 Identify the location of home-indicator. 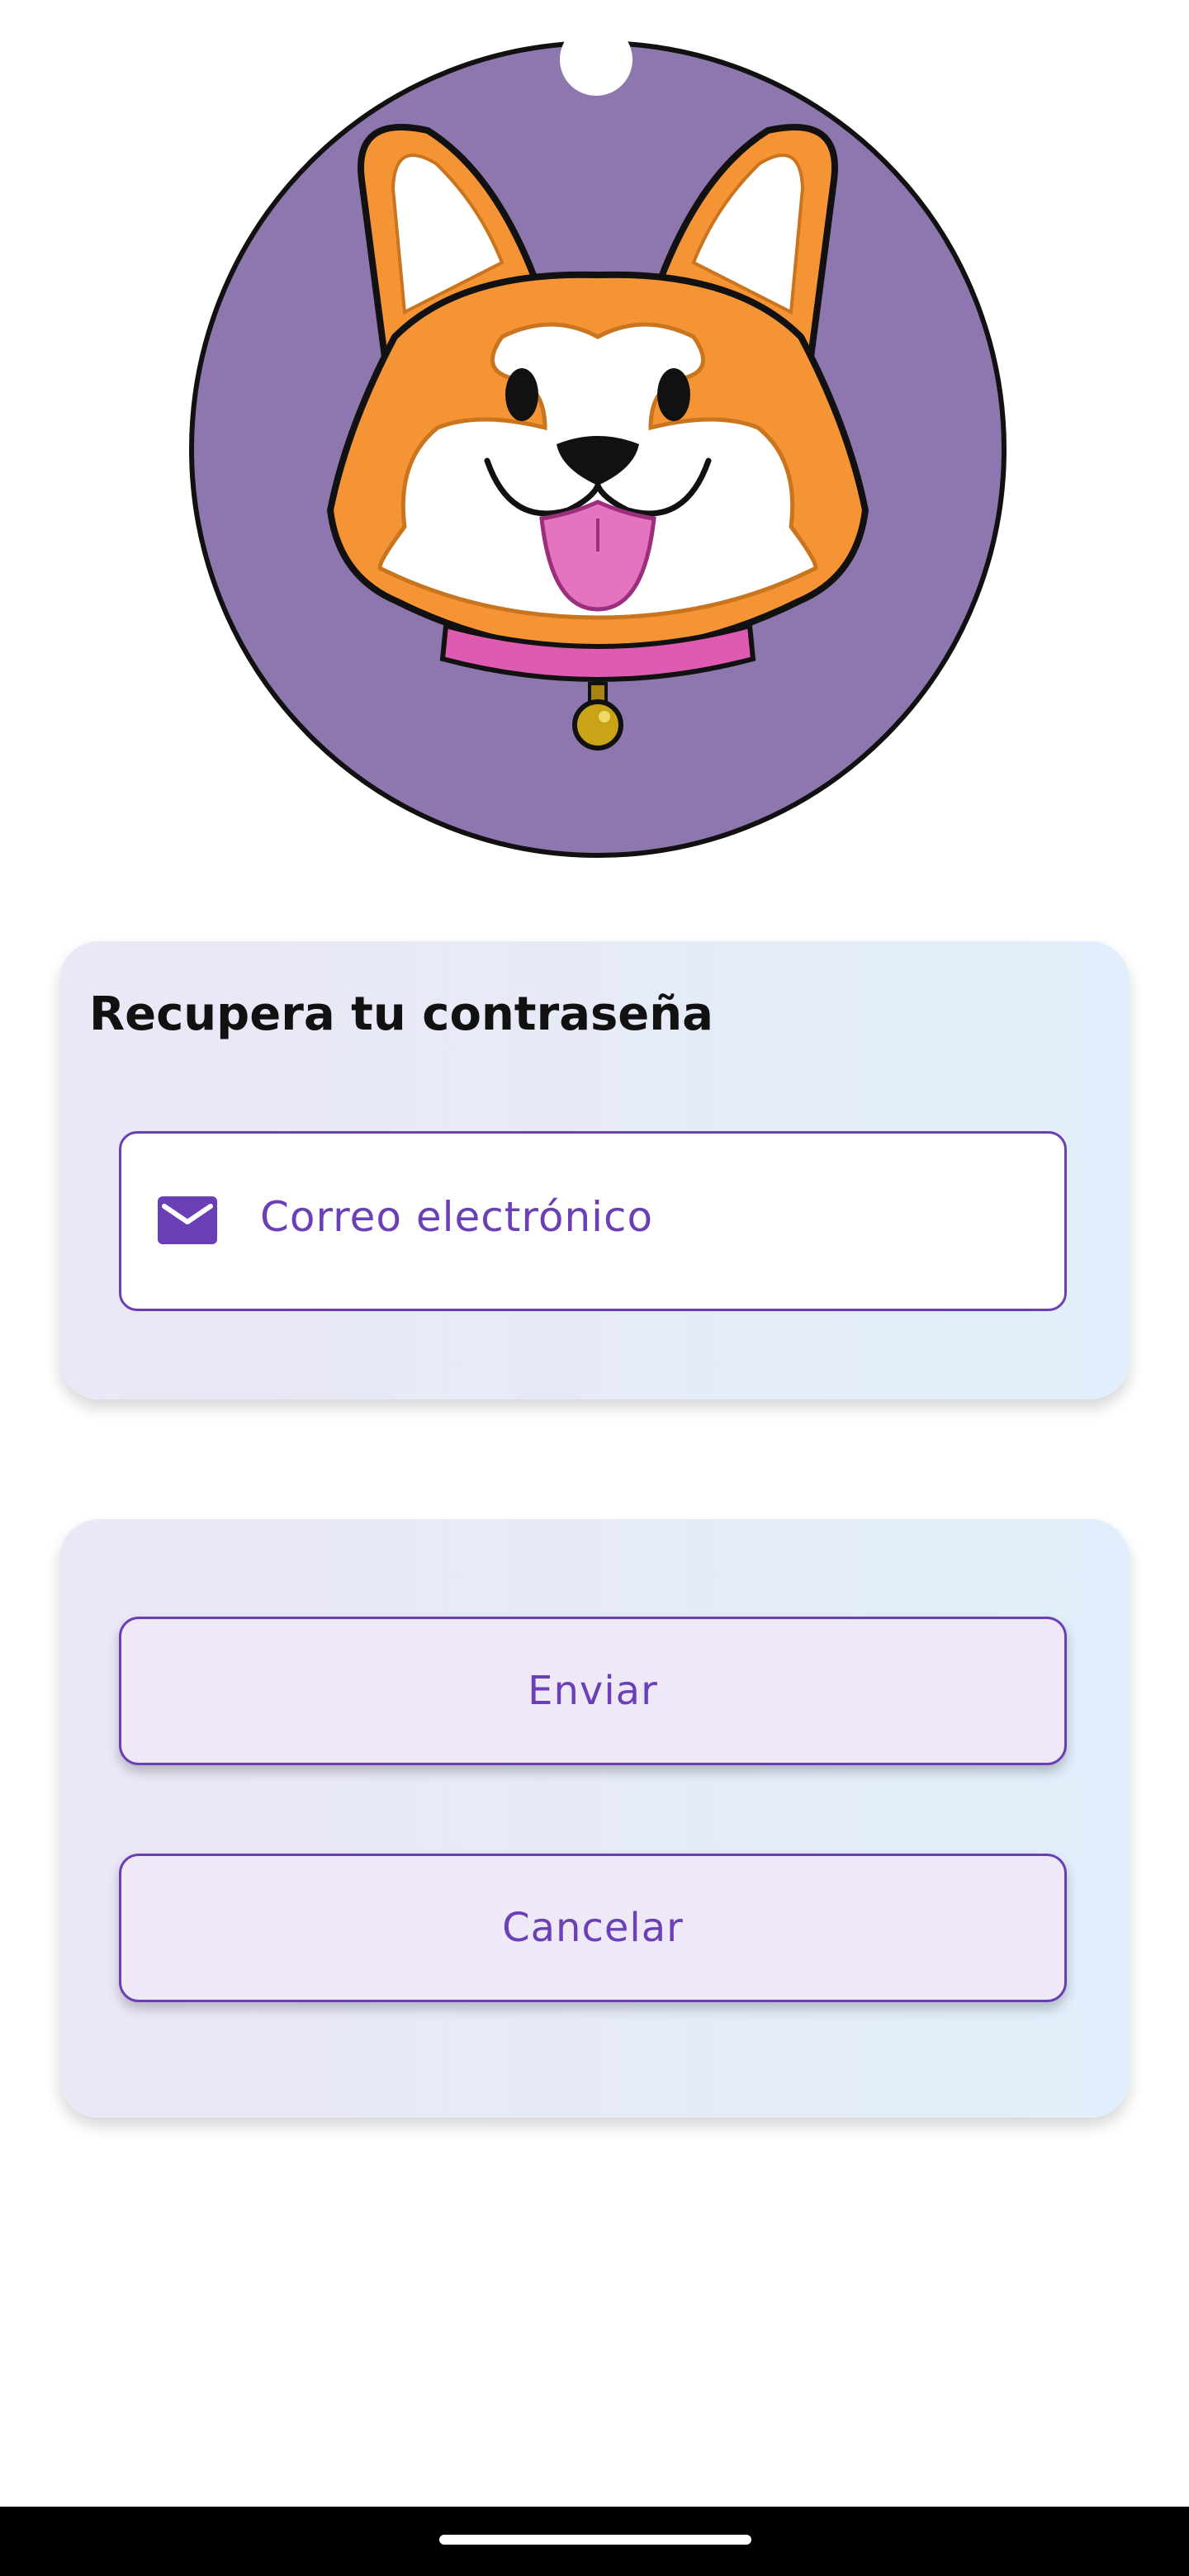
(595, 2540).